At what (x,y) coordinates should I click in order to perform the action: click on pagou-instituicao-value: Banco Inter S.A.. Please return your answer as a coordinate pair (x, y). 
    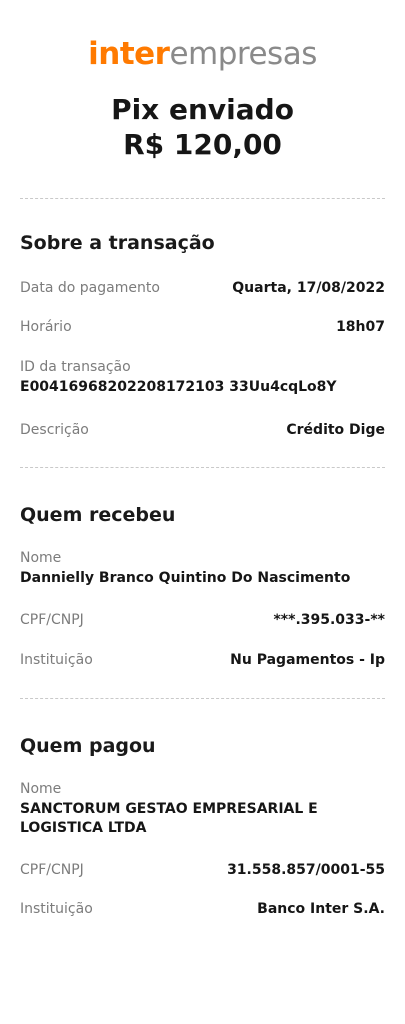
    Looking at the image, I should click on (321, 909).